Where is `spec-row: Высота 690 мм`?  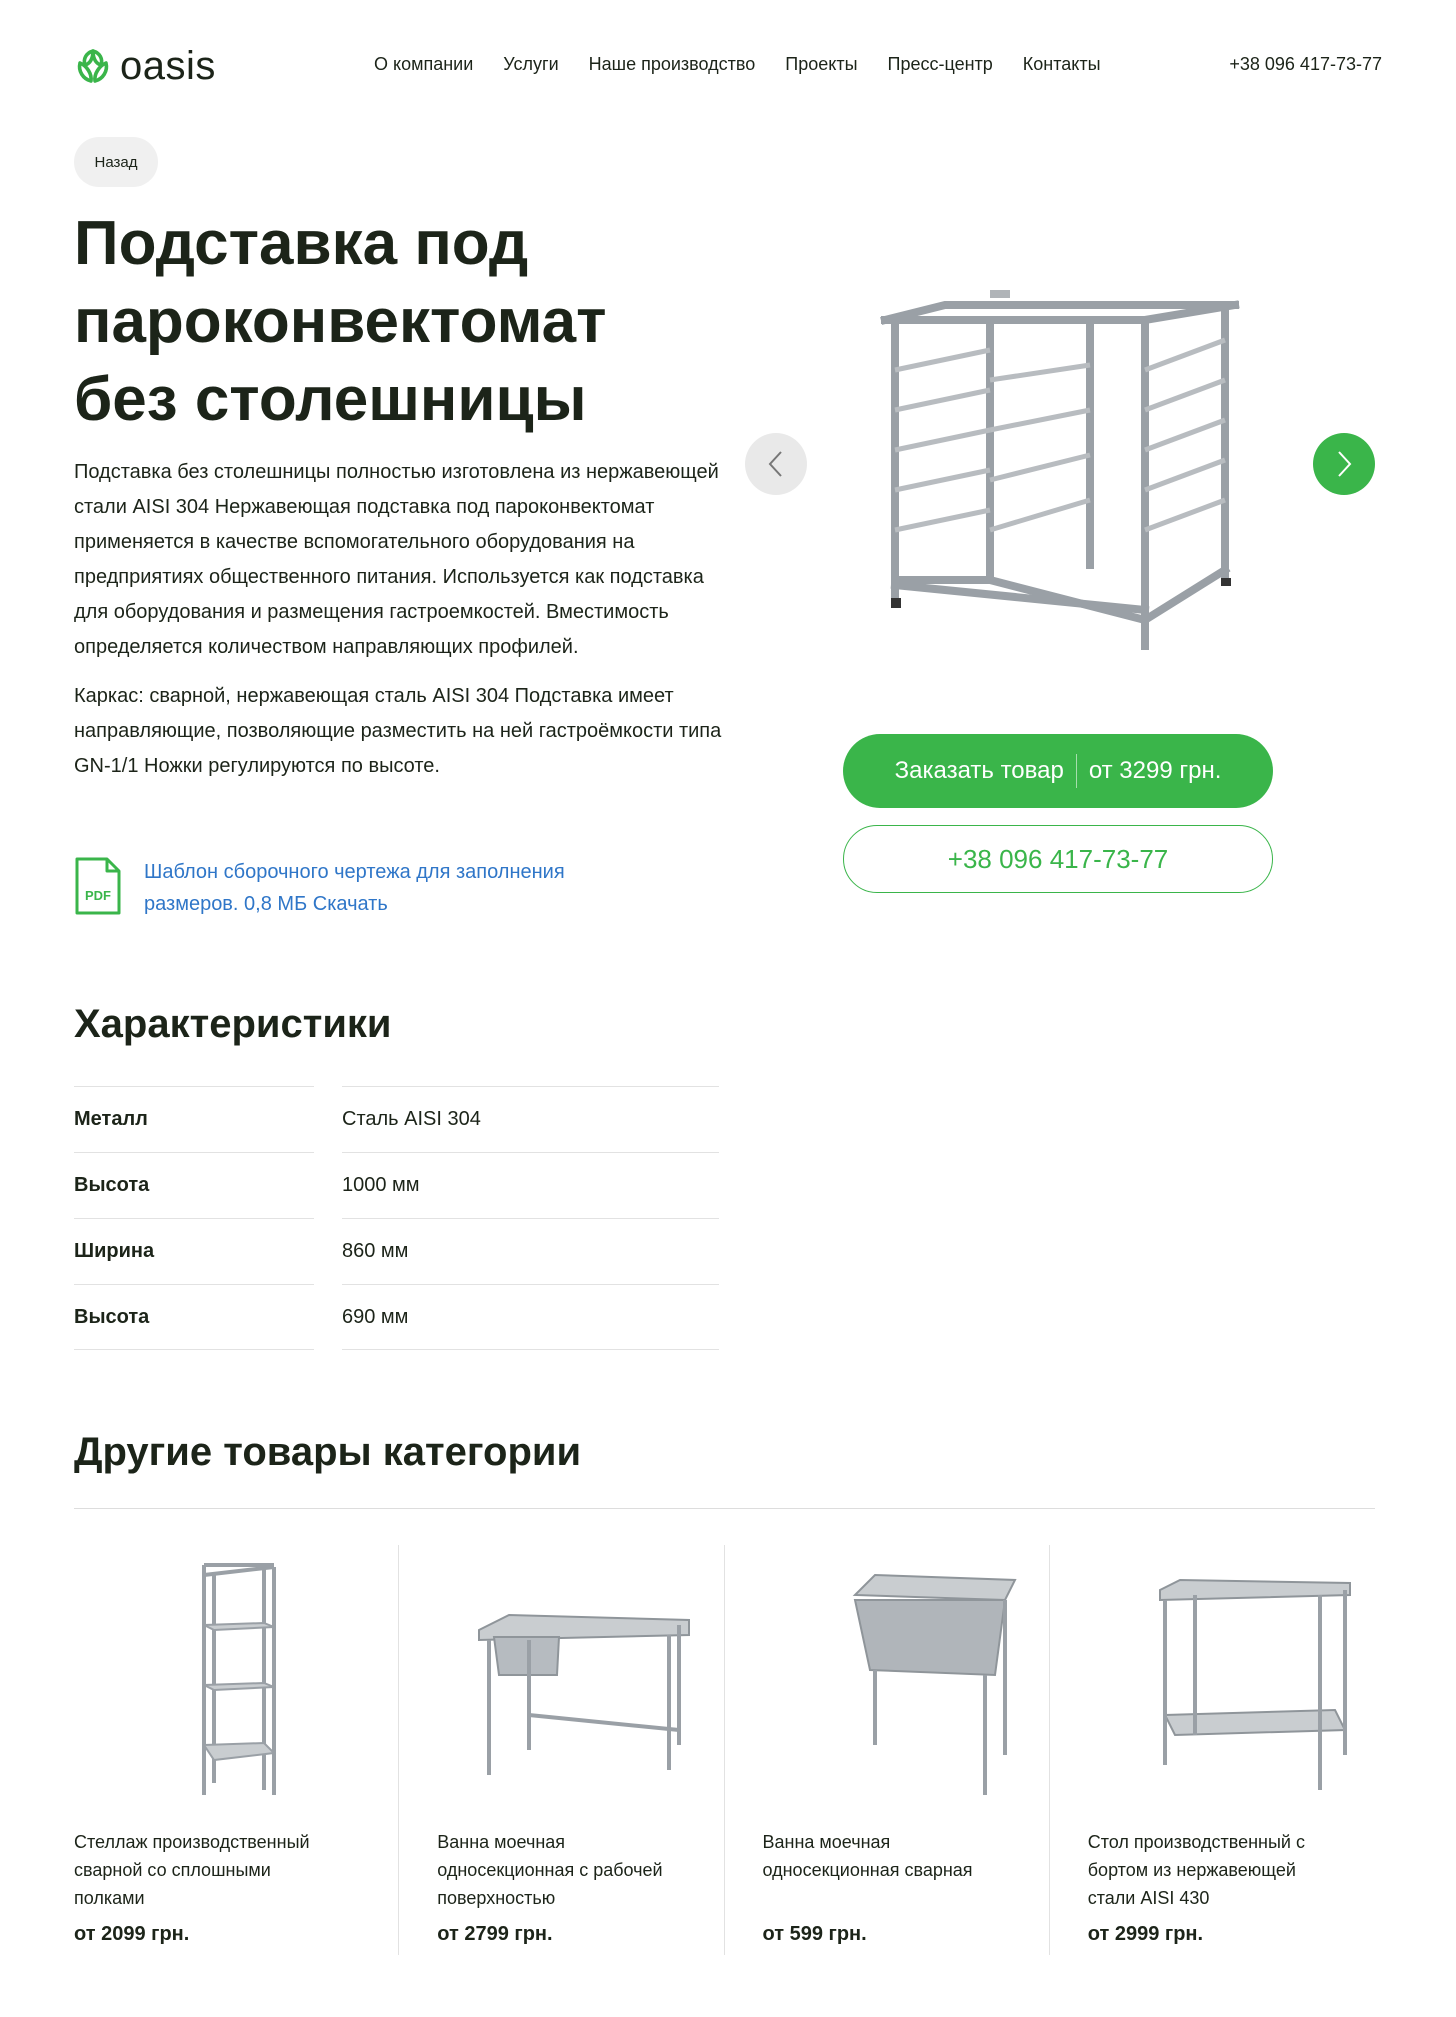 spec-row: Высота 690 мм is located at coordinates (396, 1317).